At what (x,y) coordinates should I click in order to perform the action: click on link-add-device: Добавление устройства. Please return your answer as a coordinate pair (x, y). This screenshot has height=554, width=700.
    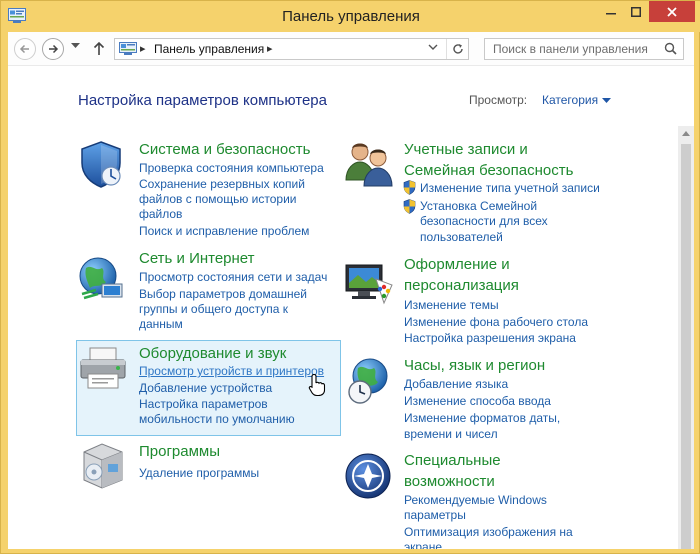
    Looking at the image, I should click on (205, 388).